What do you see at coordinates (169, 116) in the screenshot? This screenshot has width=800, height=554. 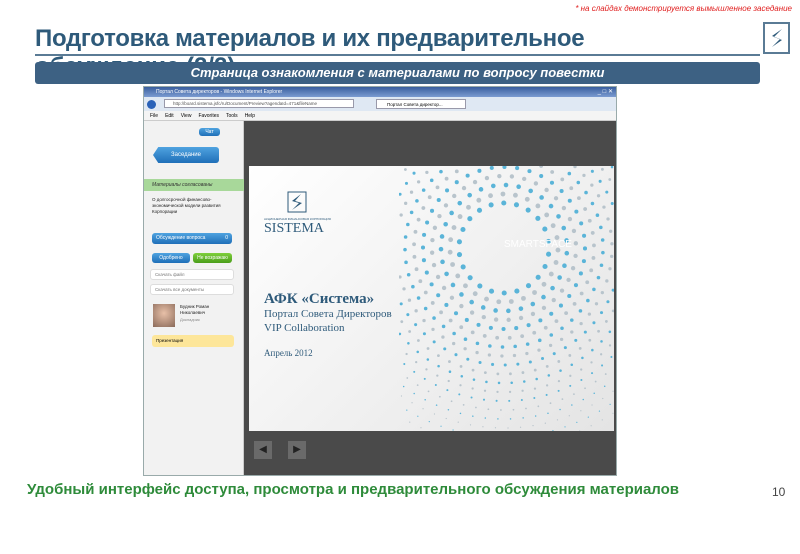 I see `menu-edit: Edit` at bounding box center [169, 116].